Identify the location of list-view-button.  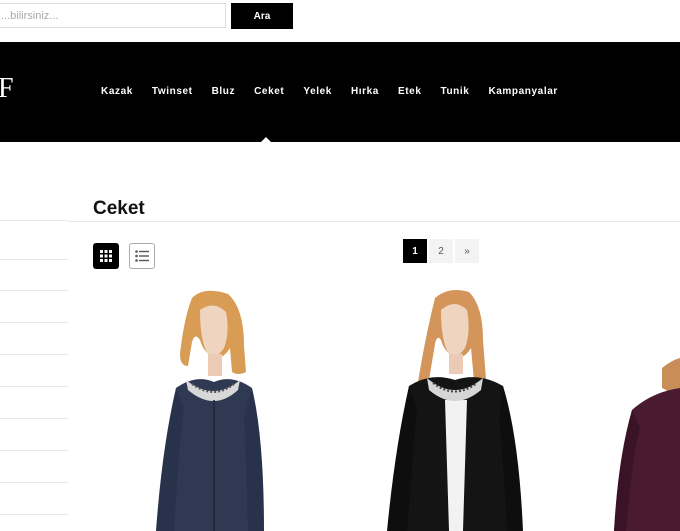
(142, 256).